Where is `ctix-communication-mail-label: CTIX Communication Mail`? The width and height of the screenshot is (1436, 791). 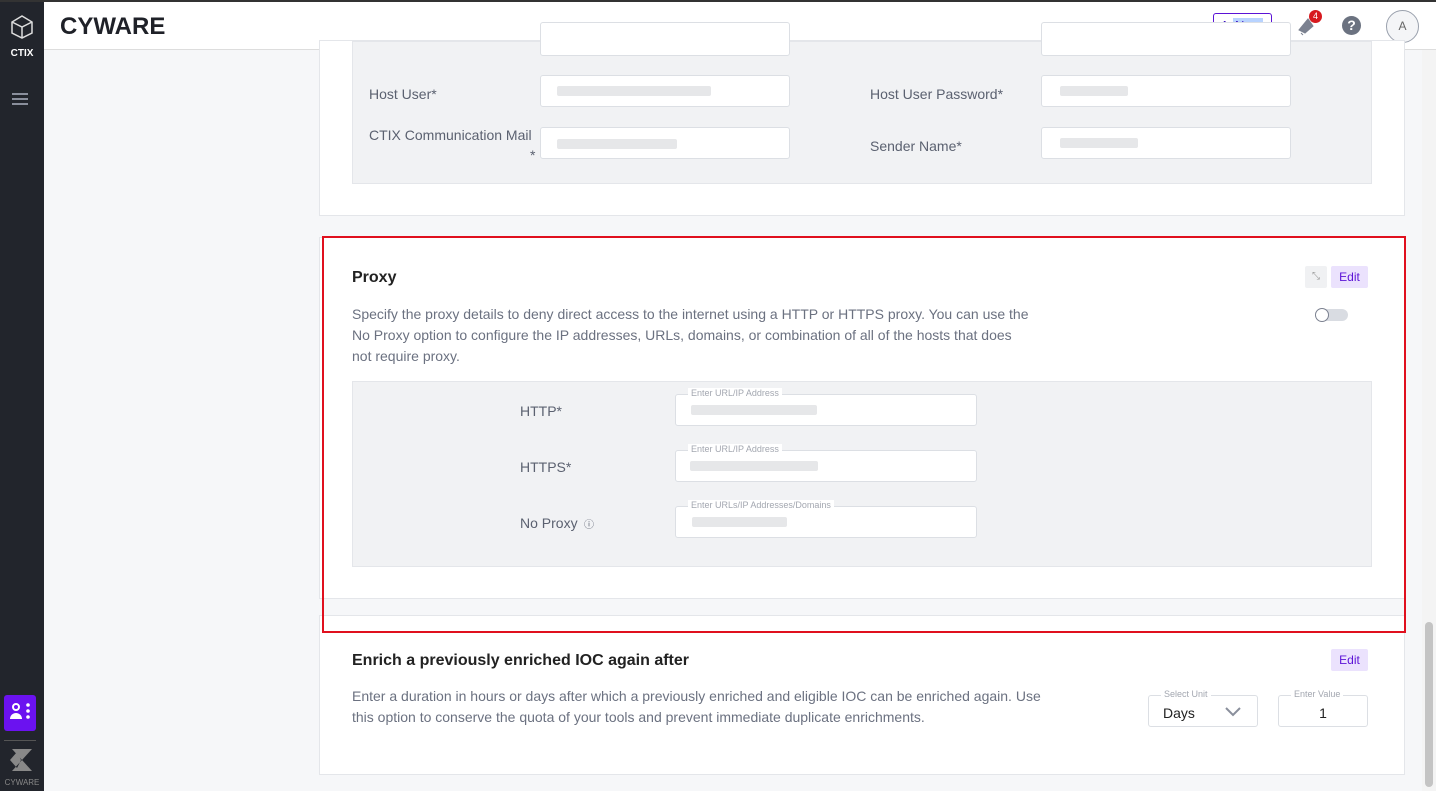
ctix-communication-mail-label: CTIX Communication Mail is located at coordinates (450, 135).